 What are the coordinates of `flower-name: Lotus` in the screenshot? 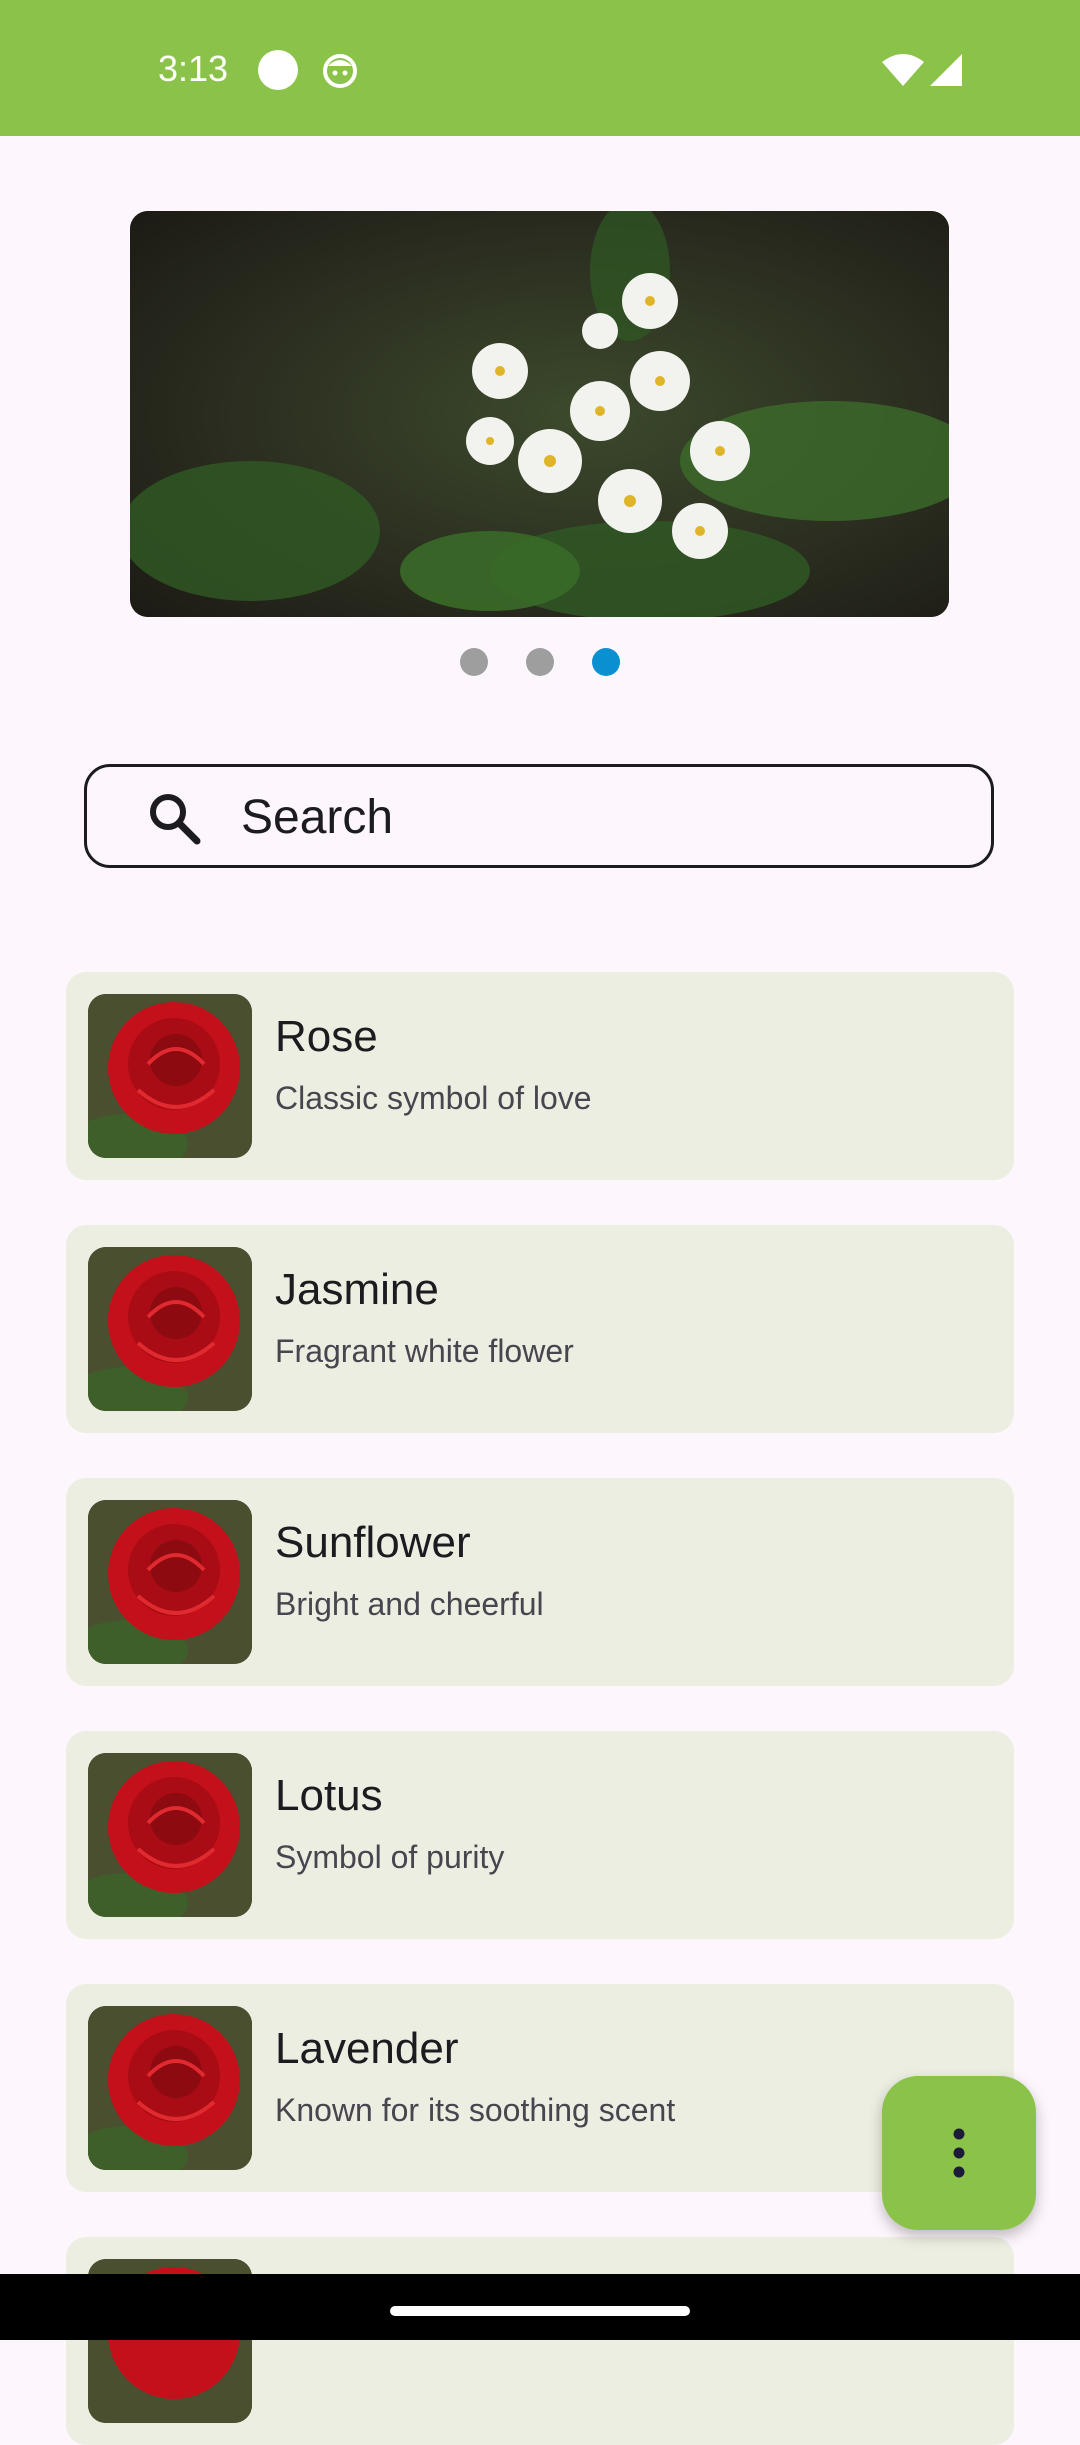 It's located at (329, 1795).